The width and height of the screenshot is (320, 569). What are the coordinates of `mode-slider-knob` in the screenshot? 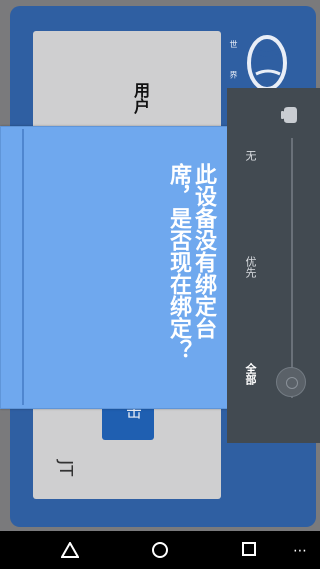 It's located at (291, 382).